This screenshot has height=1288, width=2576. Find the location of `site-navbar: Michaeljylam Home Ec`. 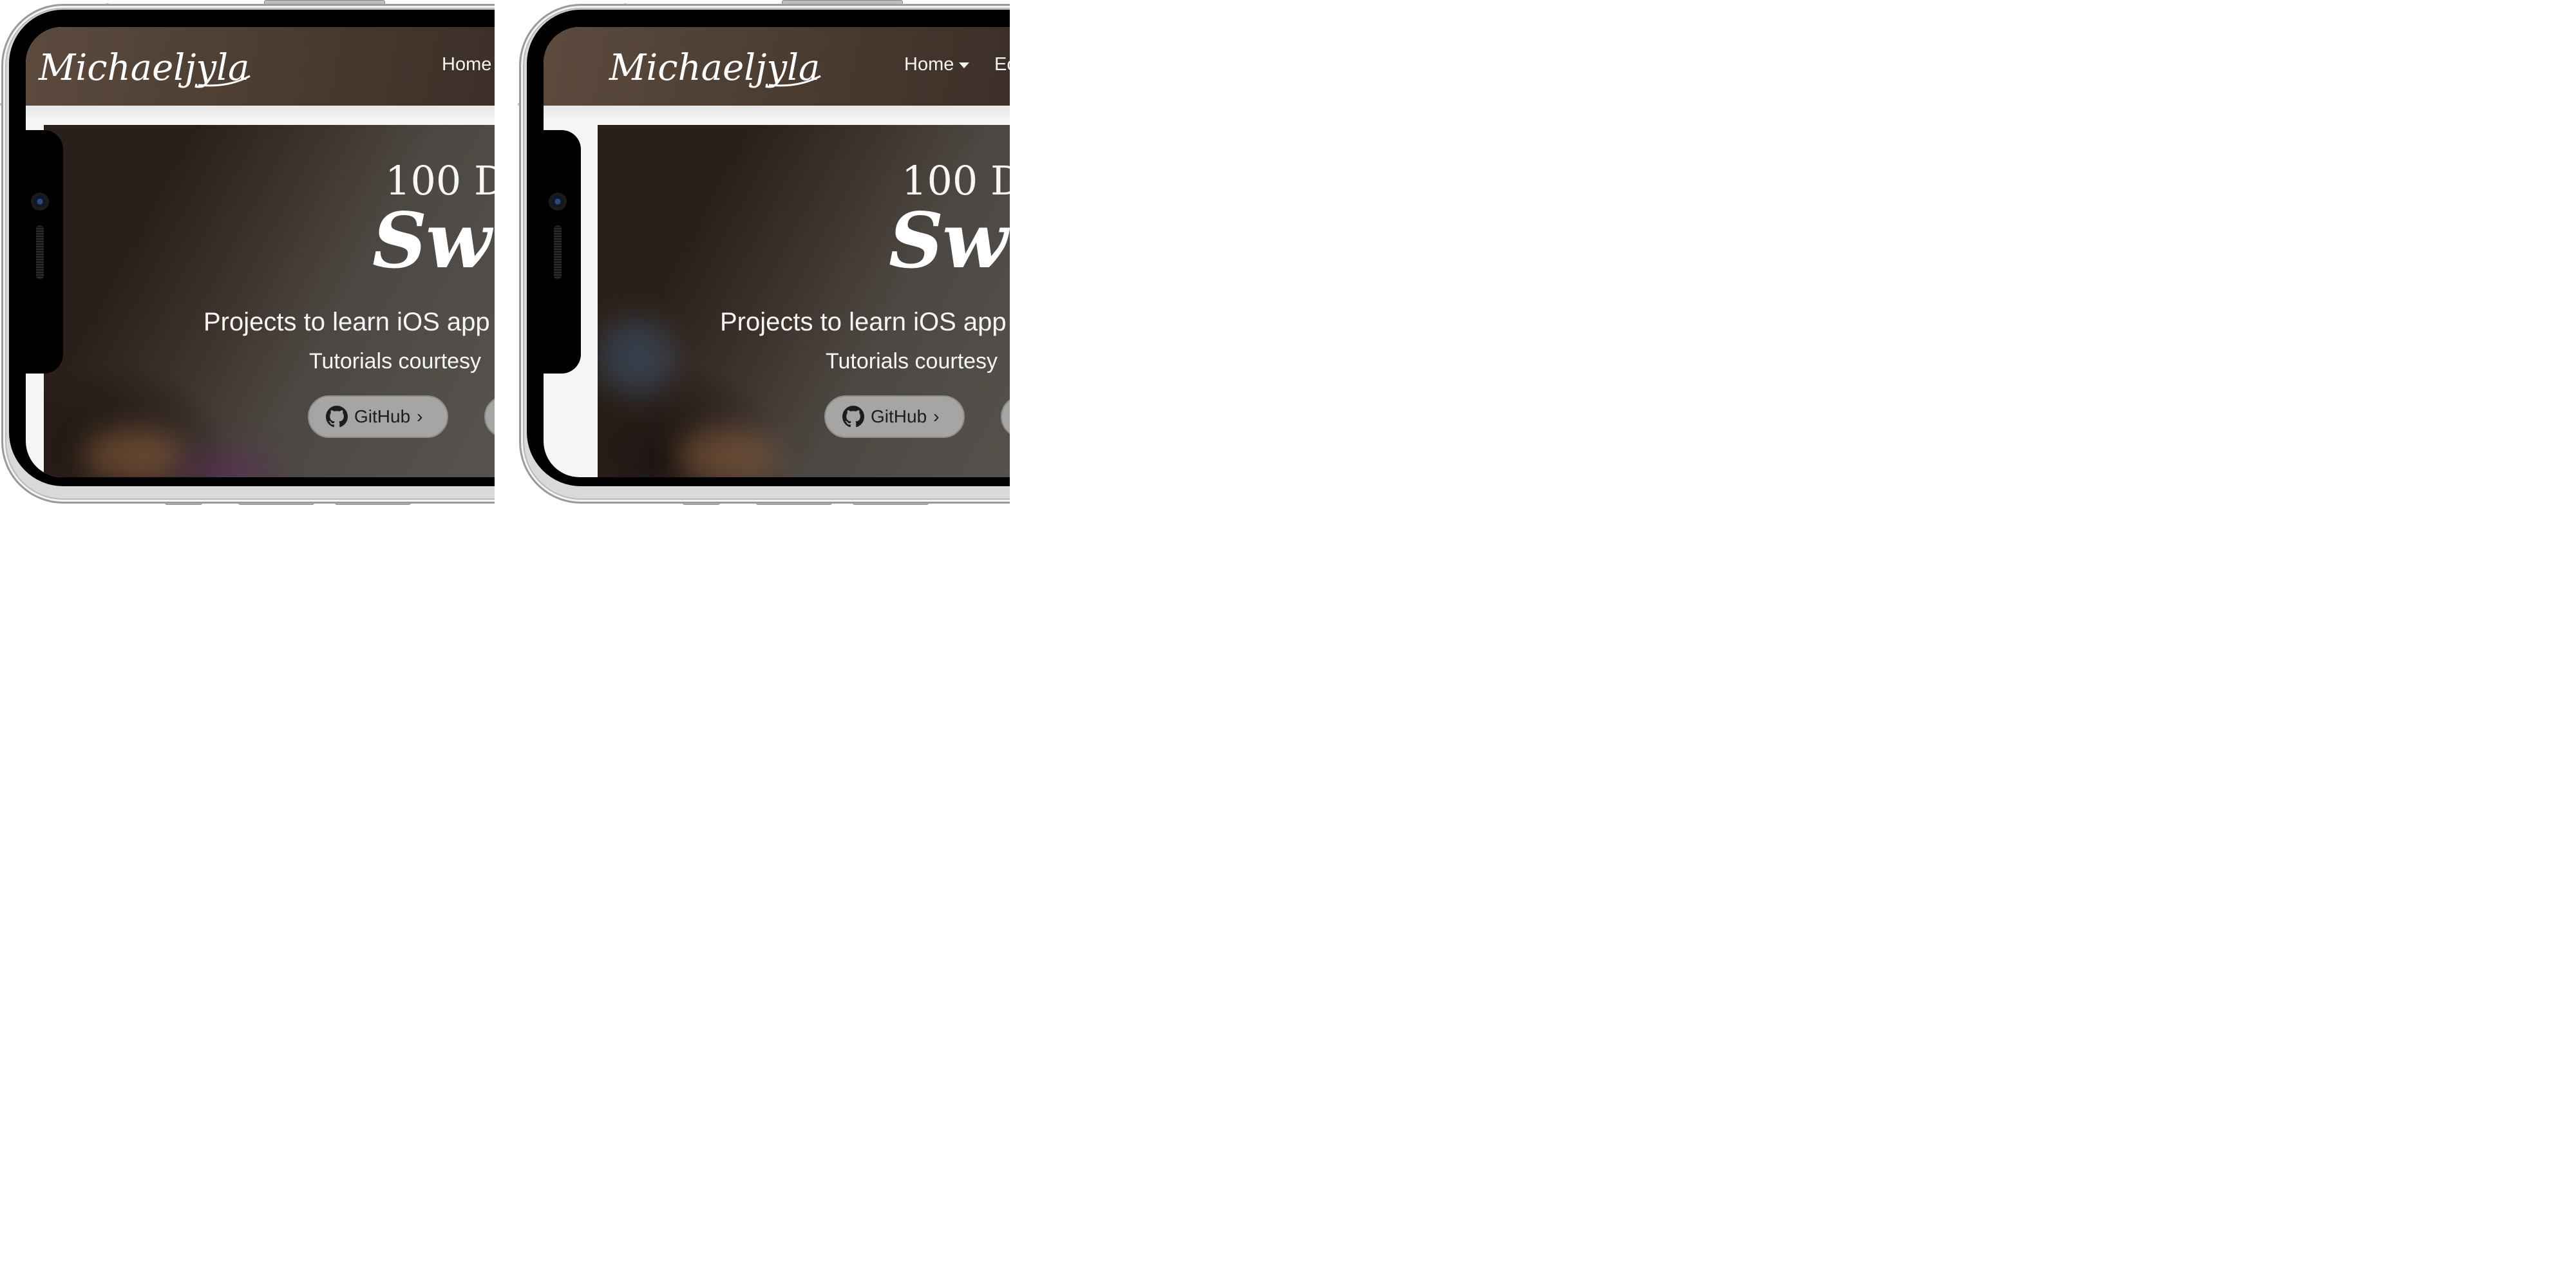

site-navbar: Michaeljylam Home Ec is located at coordinates (777, 74).